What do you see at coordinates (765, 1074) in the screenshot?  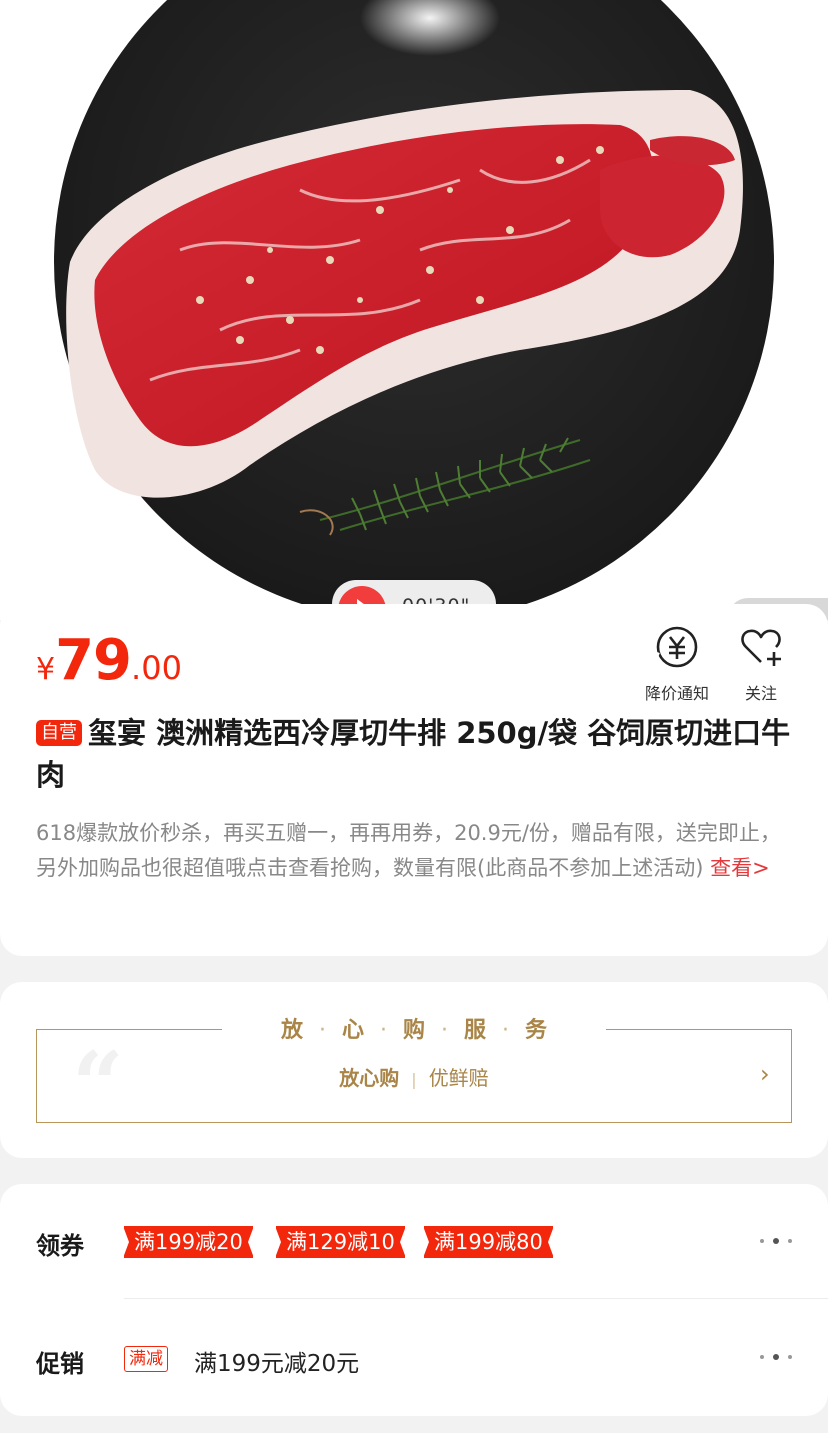 I see `chevron-right-icon: ›` at bounding box center [765, 1074].